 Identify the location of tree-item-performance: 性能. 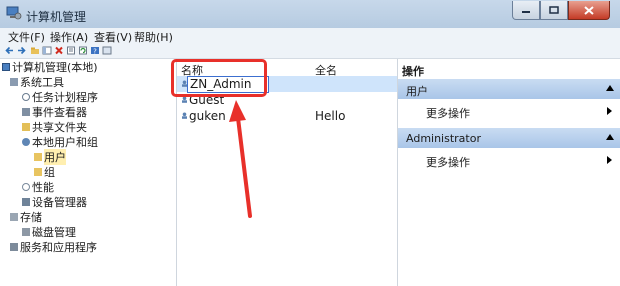
(38, 187).